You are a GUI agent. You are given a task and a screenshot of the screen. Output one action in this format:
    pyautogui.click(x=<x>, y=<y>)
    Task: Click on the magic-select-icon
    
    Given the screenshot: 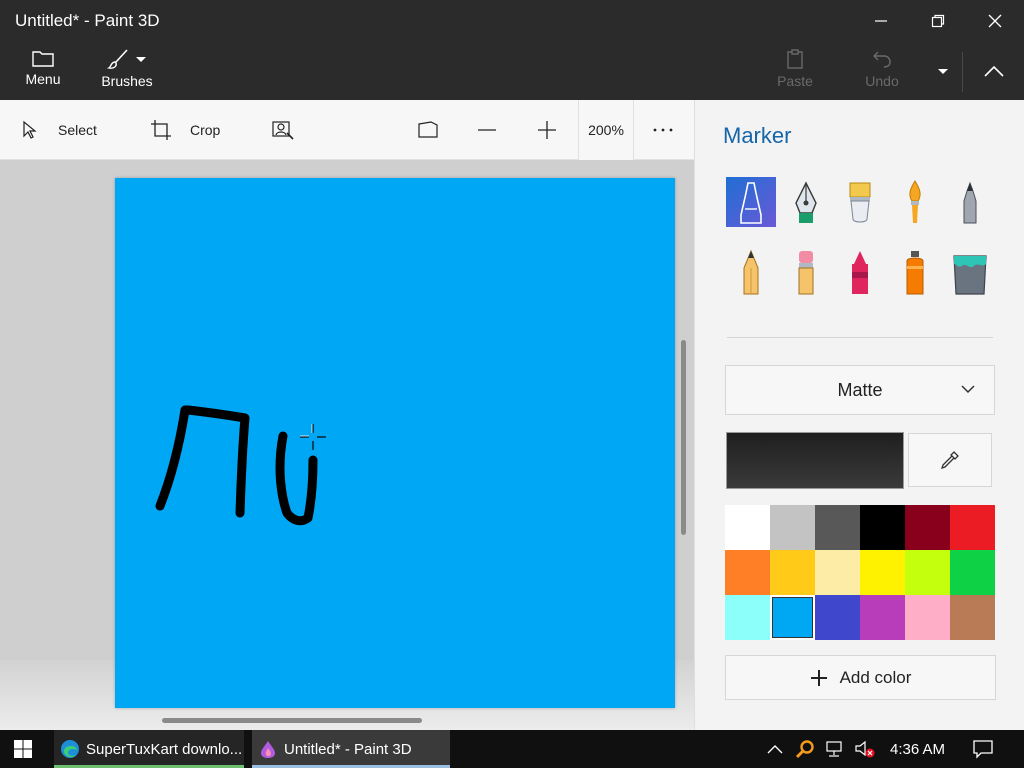 What is the action you would take?
    pyautogui.click(x=283, y=130)
    